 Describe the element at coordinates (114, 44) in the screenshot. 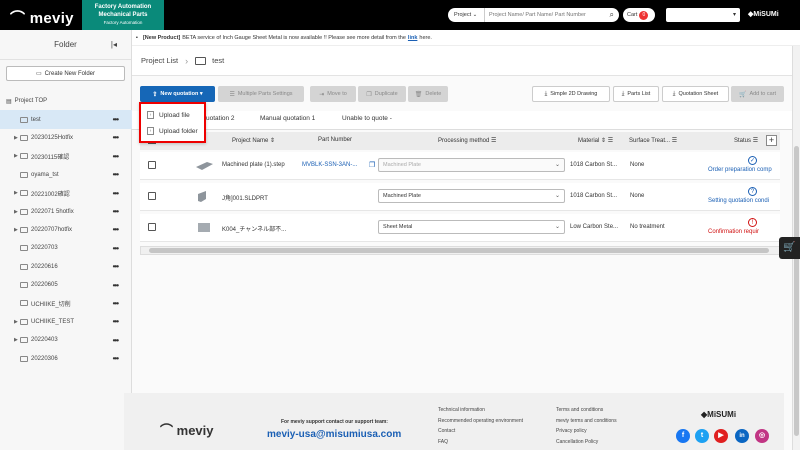

I see `collapse-sidebar-icon: |◂` at that location.